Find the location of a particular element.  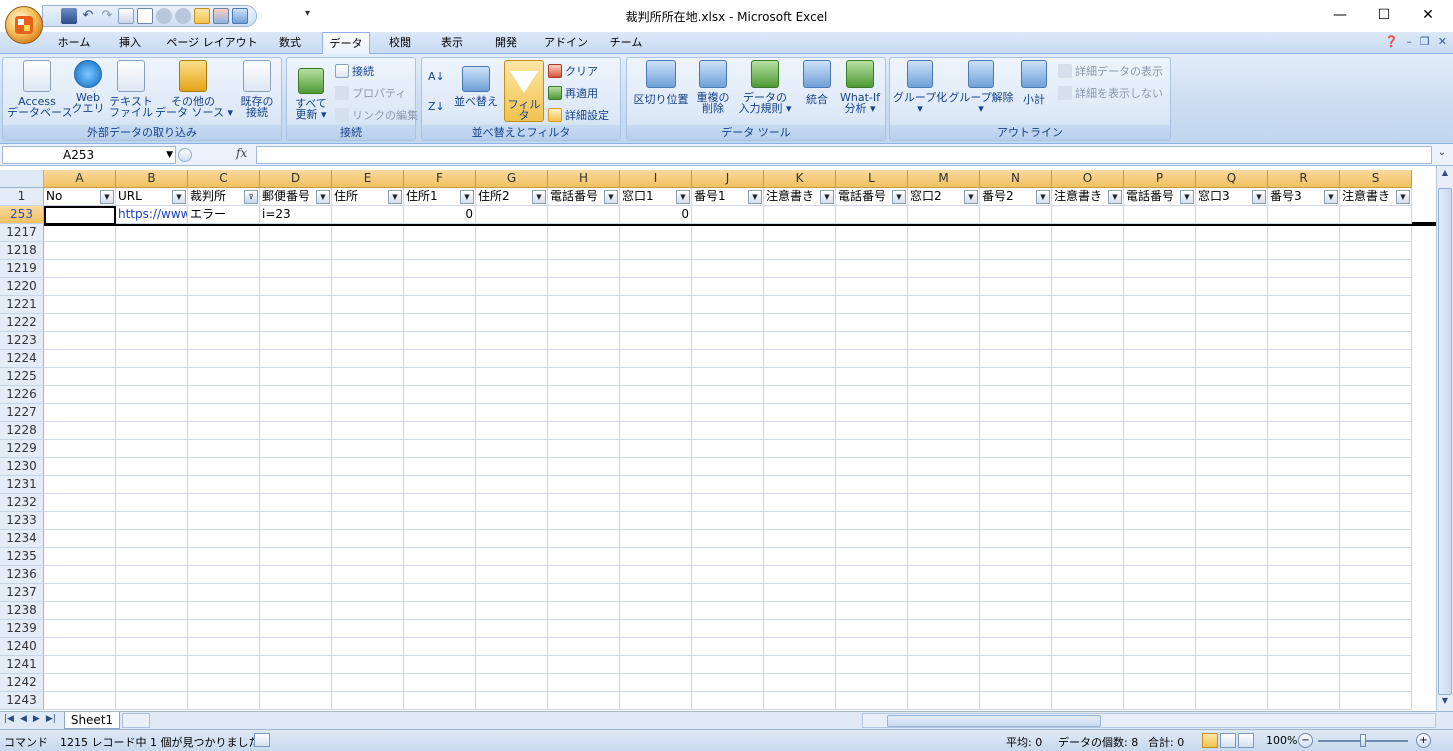

column-header-f: F is located at coordinates (440, 179).